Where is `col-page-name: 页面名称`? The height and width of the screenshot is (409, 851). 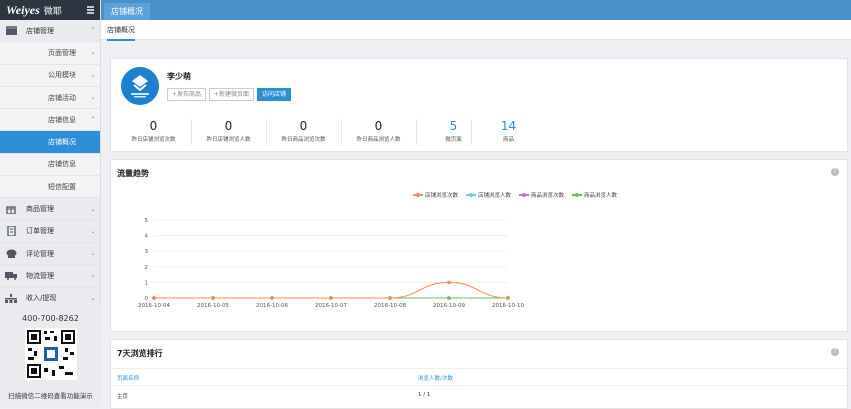
col-page-name: 页面名称 is located at coordinates (128, 378).